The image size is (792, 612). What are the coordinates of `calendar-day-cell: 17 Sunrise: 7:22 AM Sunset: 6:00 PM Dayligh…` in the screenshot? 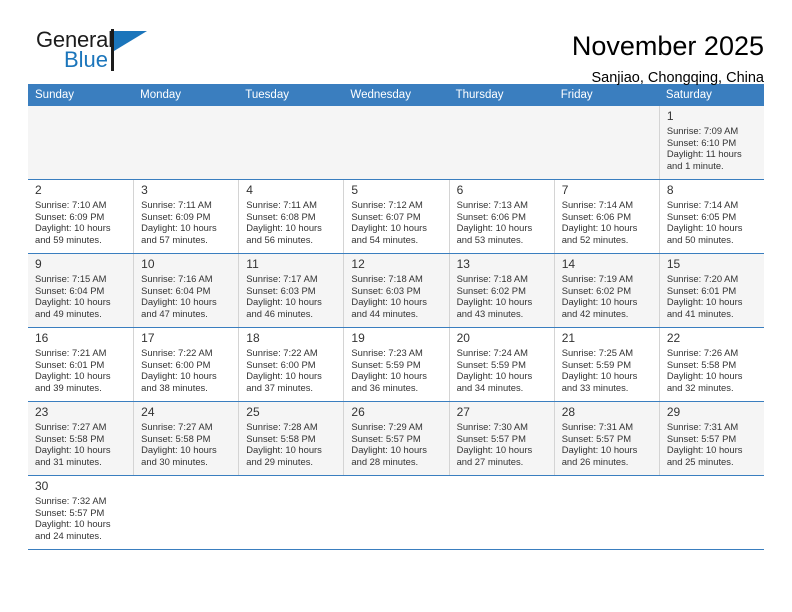 It's located at (186, 364).